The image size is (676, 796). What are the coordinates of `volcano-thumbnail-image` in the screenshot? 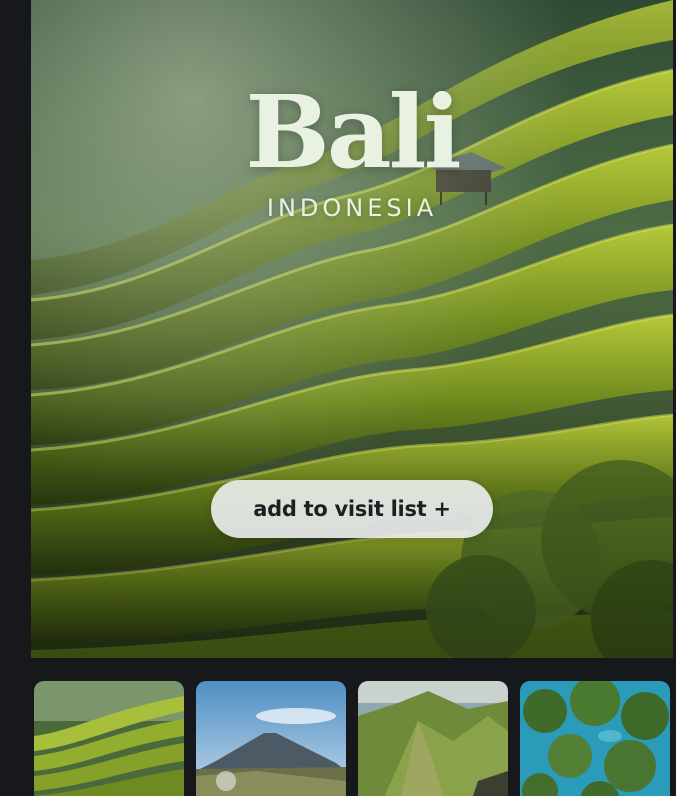 It's located at (271, 738).